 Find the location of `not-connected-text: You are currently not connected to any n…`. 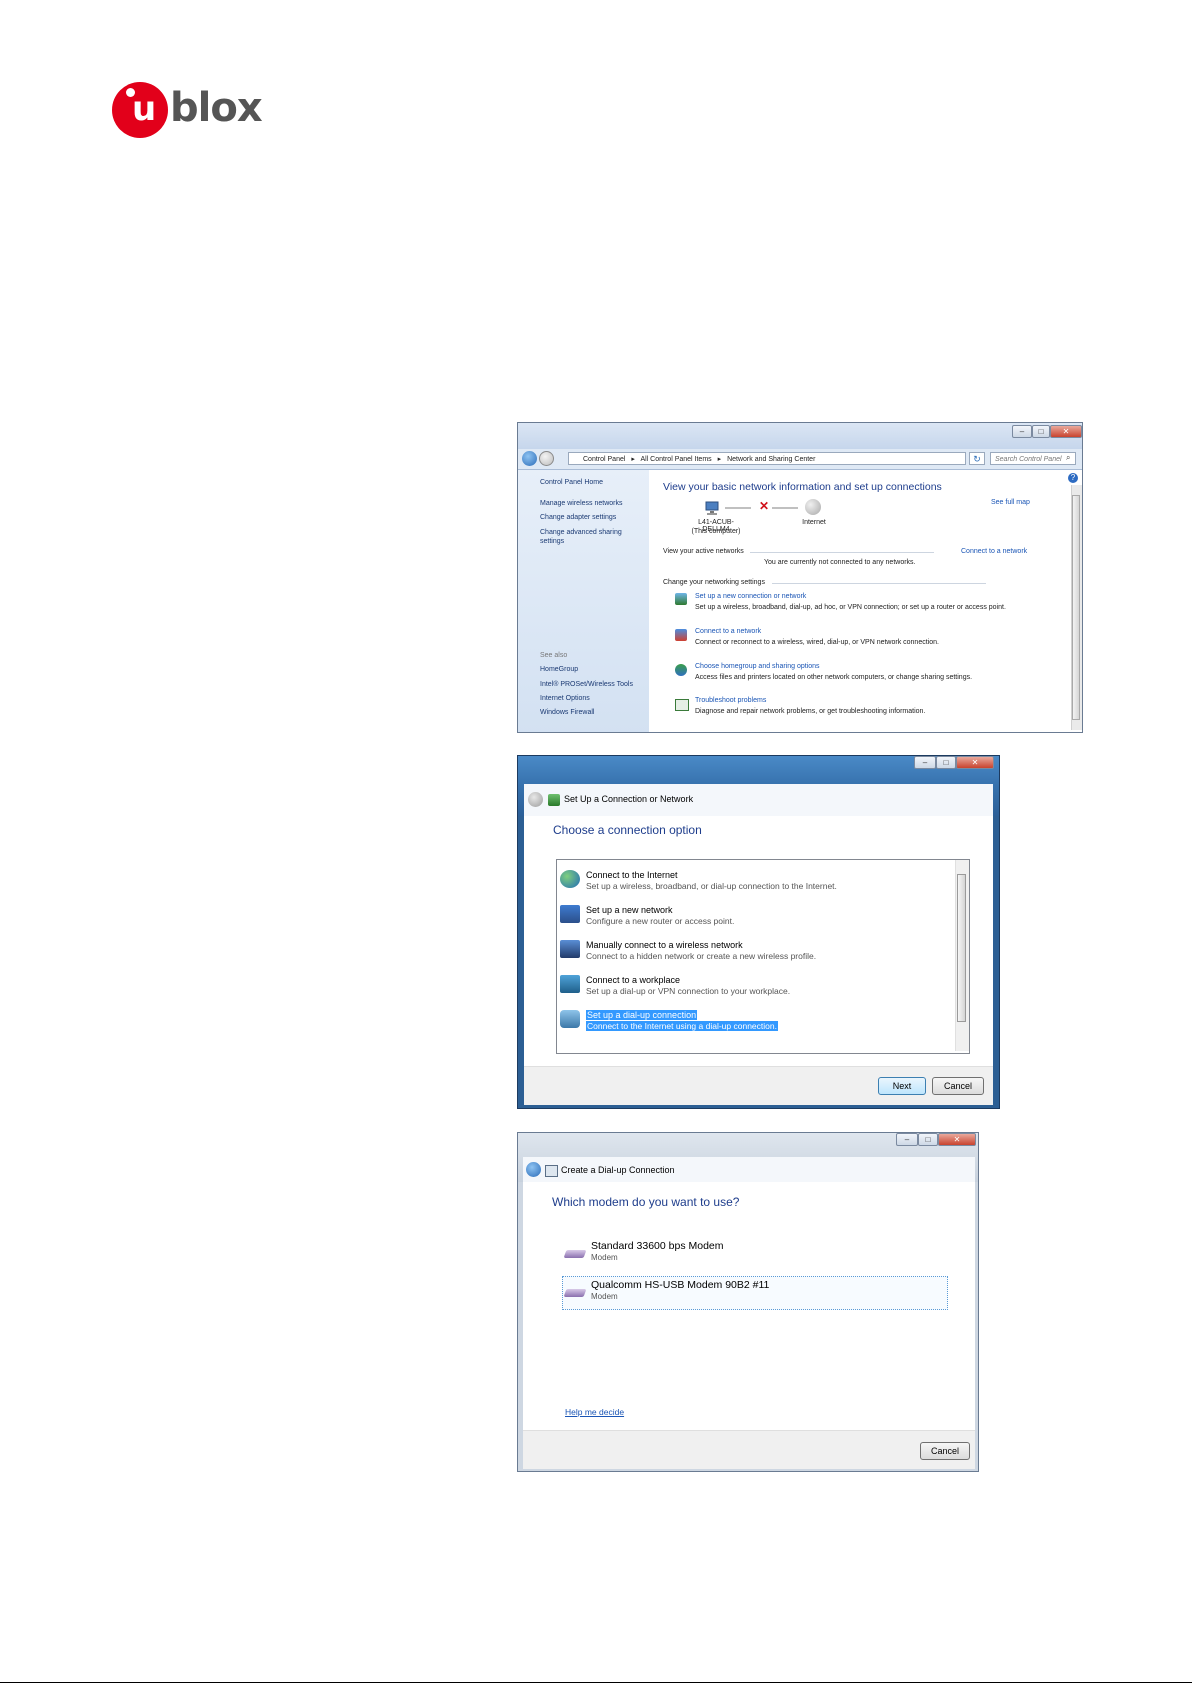

not-connected-text: You are currently not connected to any n… is located at coordinates (840, 562).